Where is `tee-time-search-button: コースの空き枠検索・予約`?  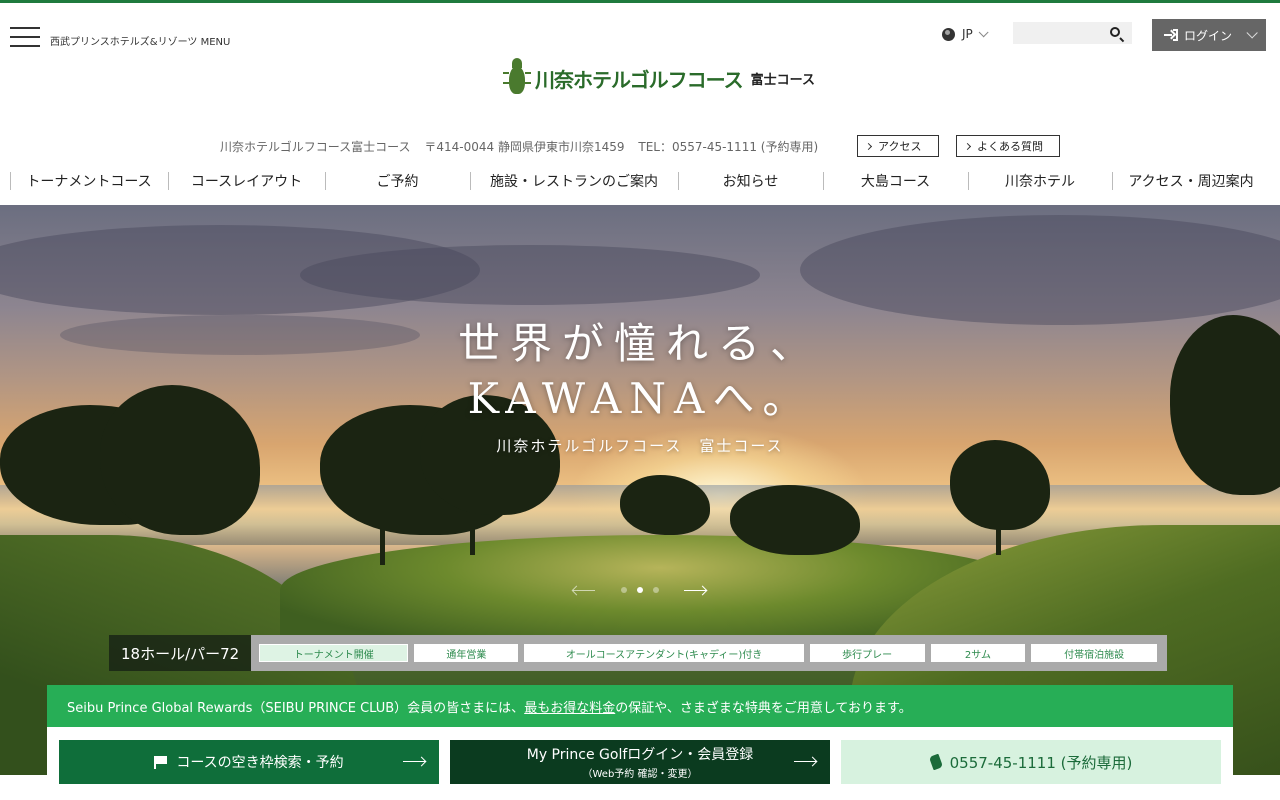
tee-time-search-button: コースの空き枠検索・予約 is located at coordinates (249, 762).